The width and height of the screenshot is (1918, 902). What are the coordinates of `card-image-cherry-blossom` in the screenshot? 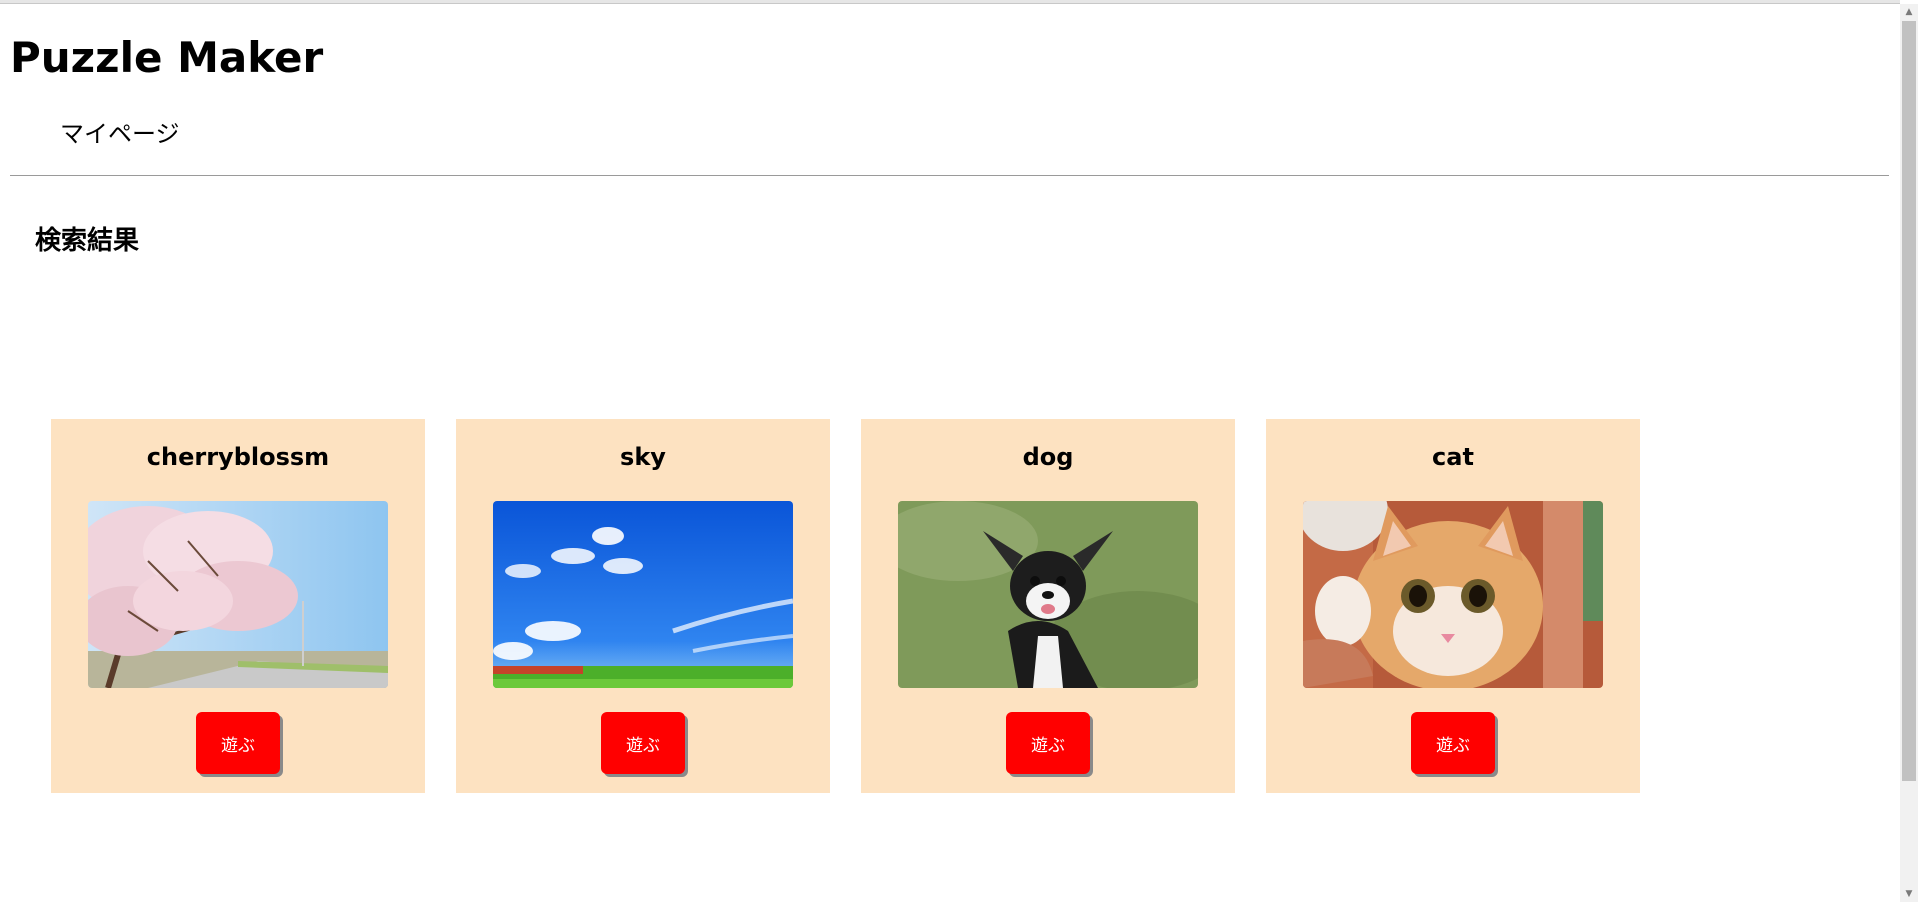 It's located at (238, 594).